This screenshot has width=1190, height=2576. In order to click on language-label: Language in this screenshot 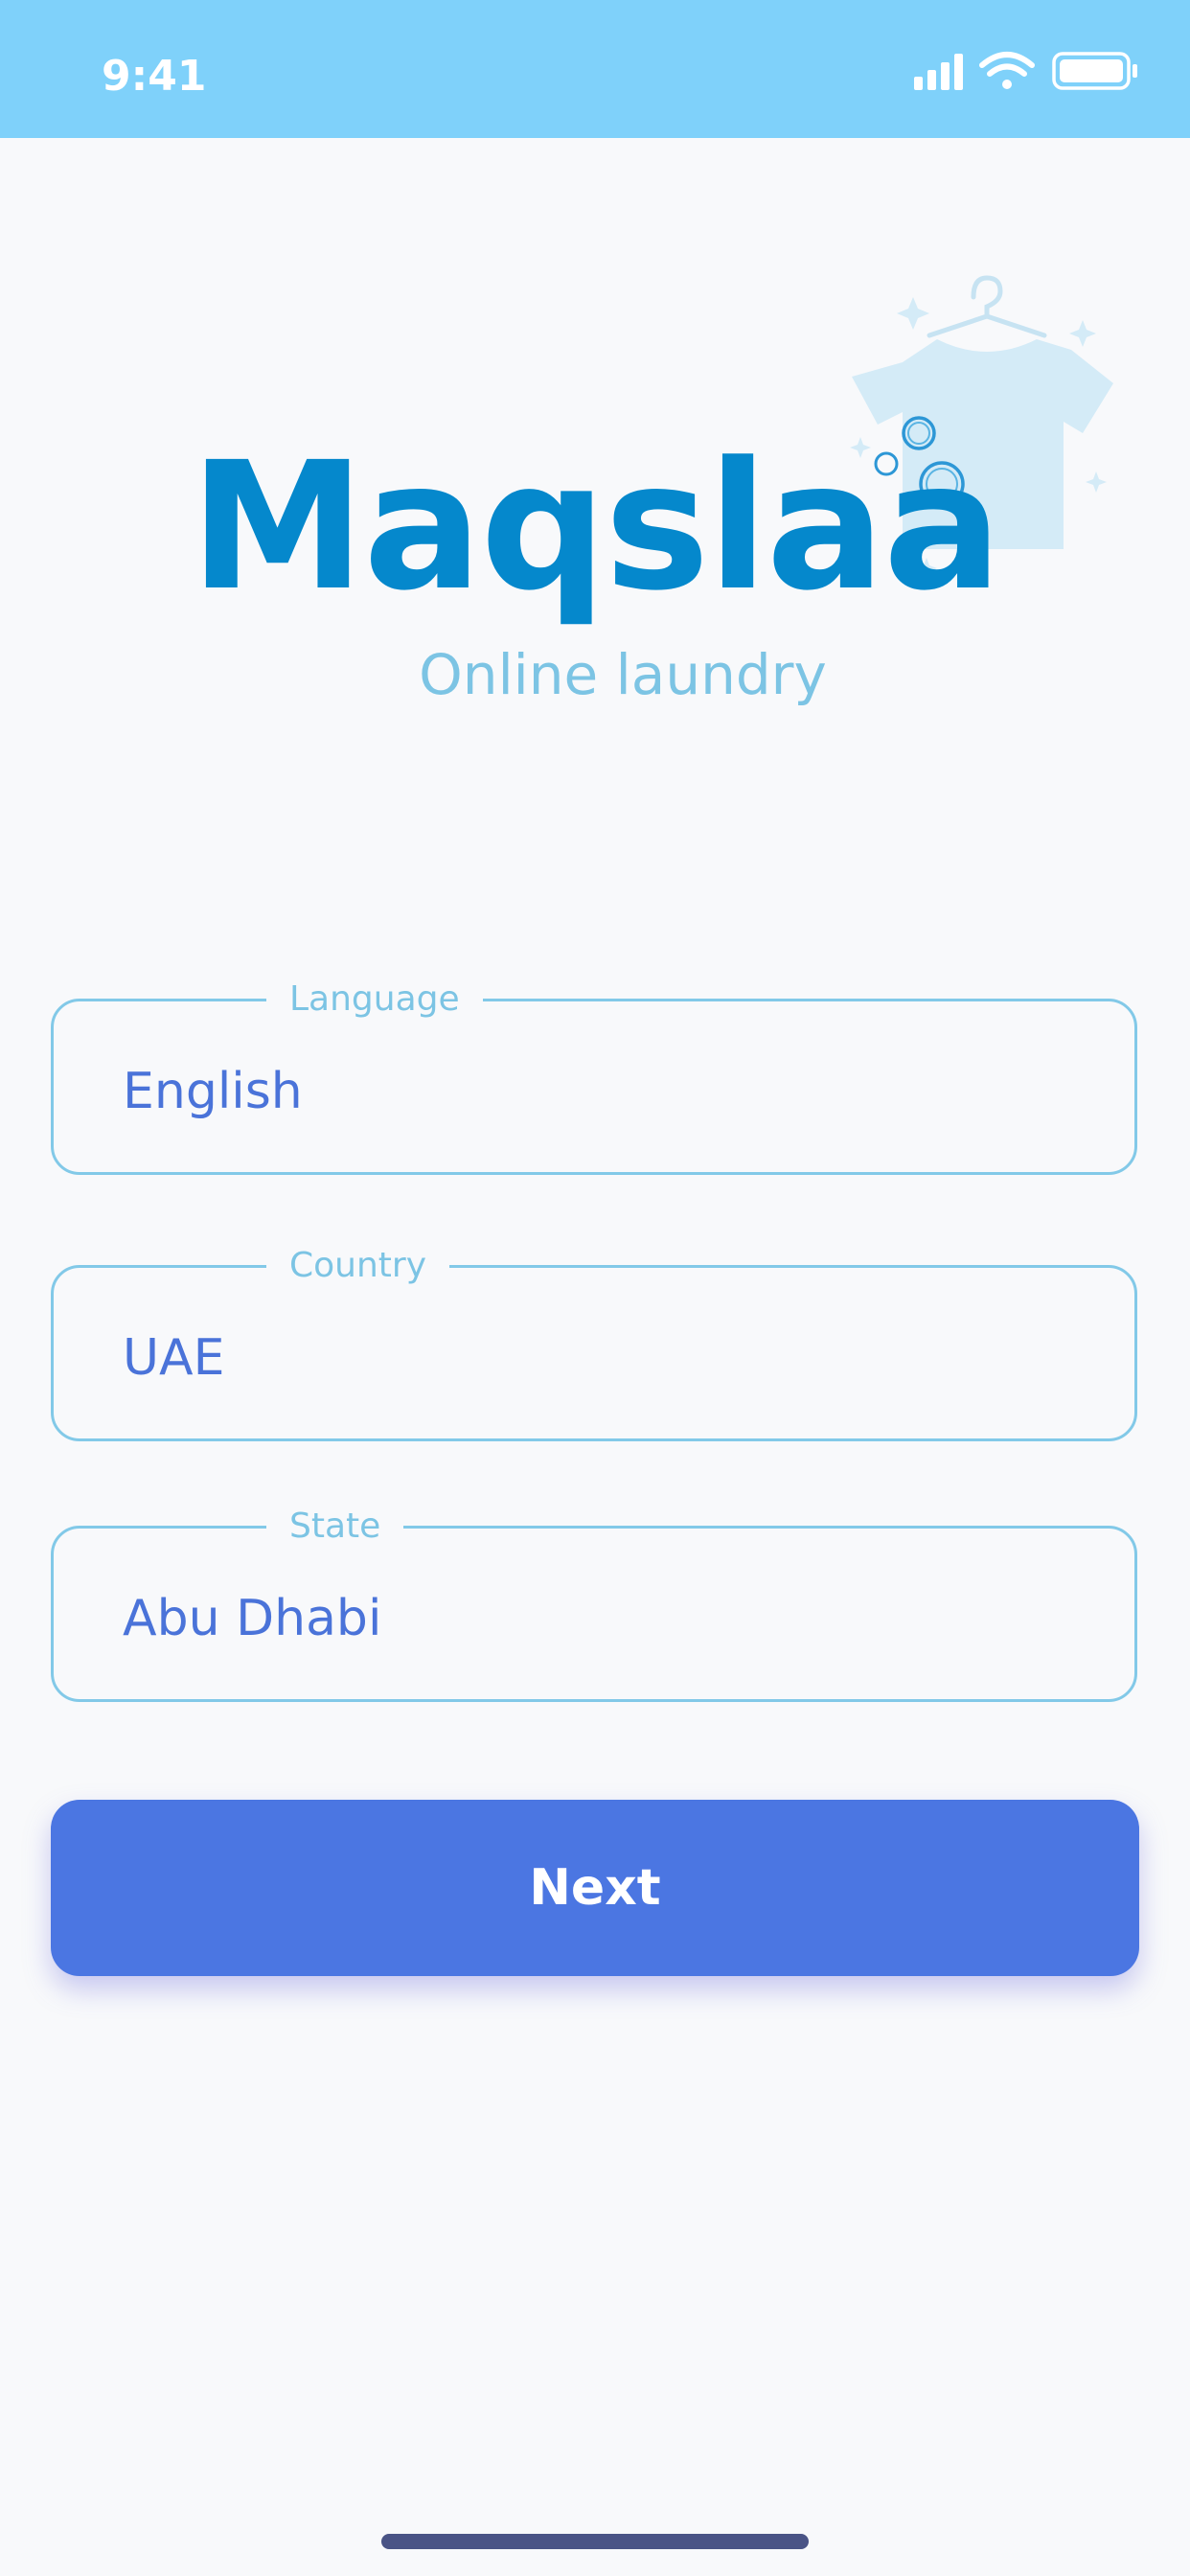, I will do `click(374, 1000)`.